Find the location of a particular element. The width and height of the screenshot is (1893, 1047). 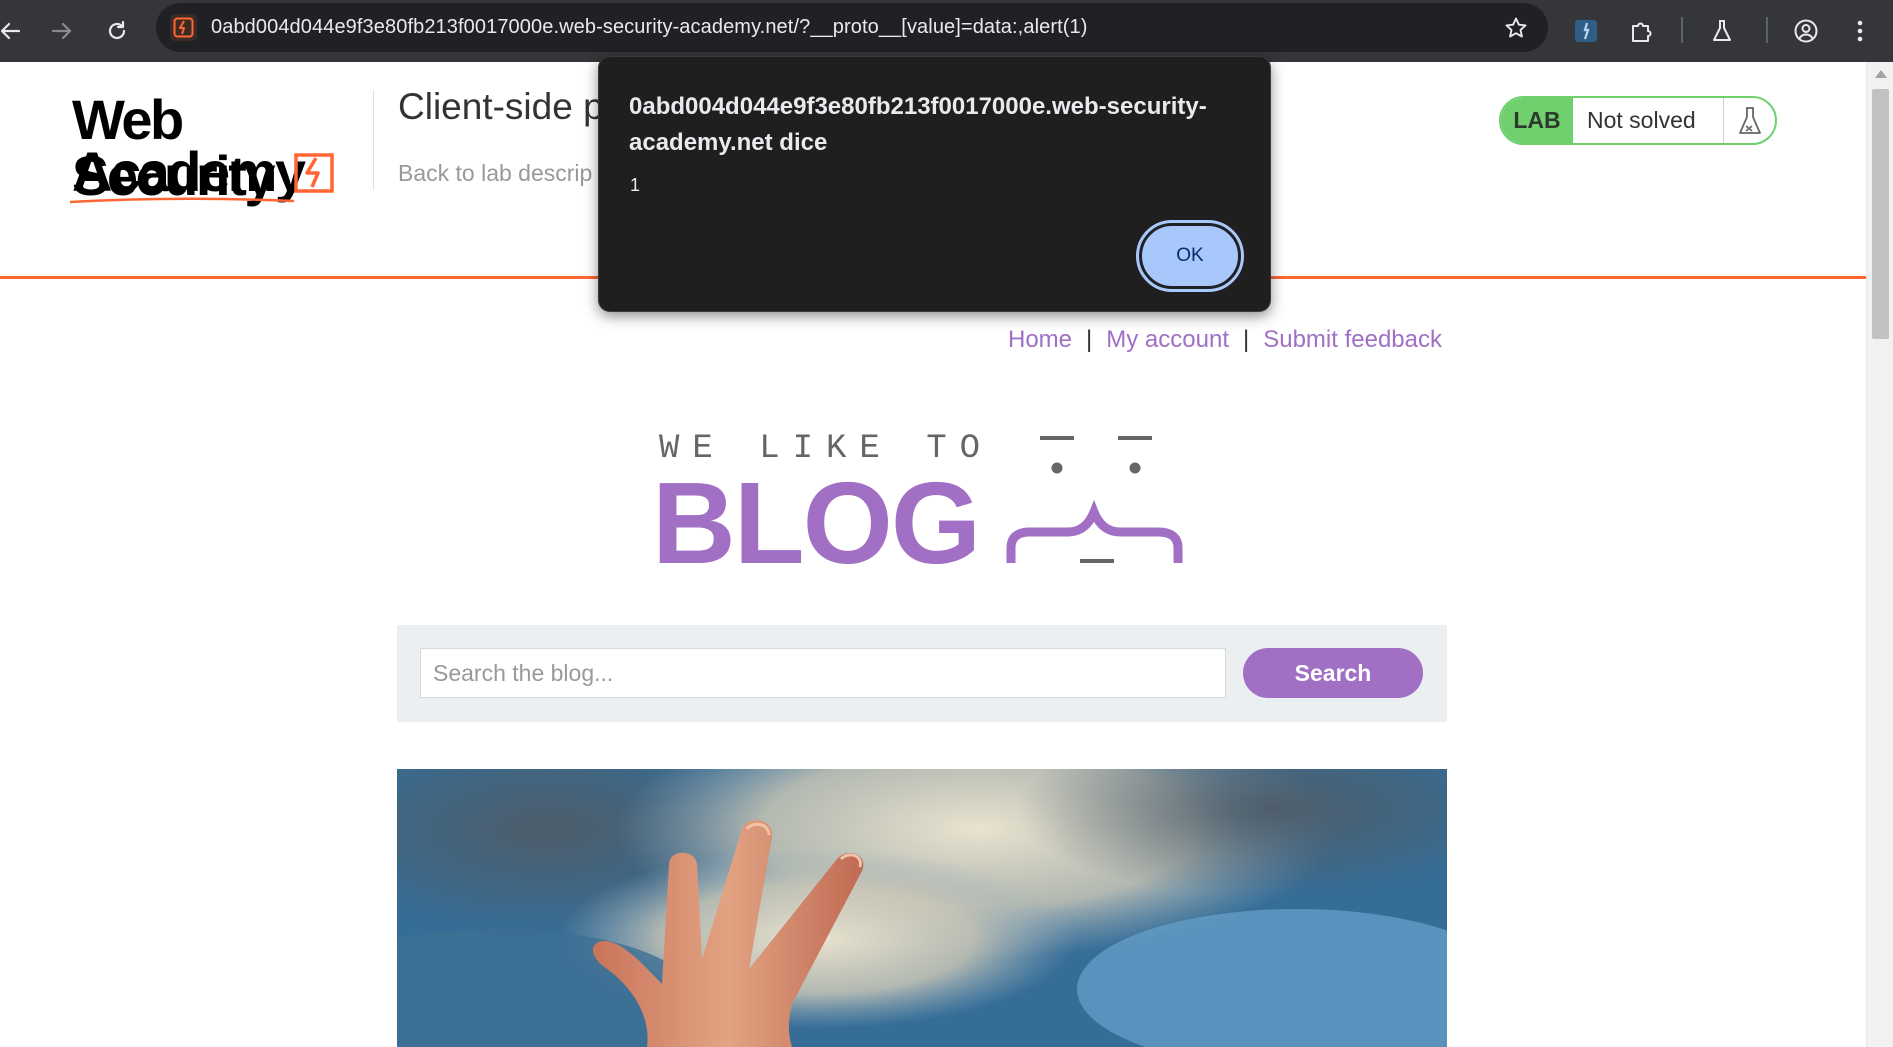

lab-status-text: Not solved is located at coordinates (1641, 120).